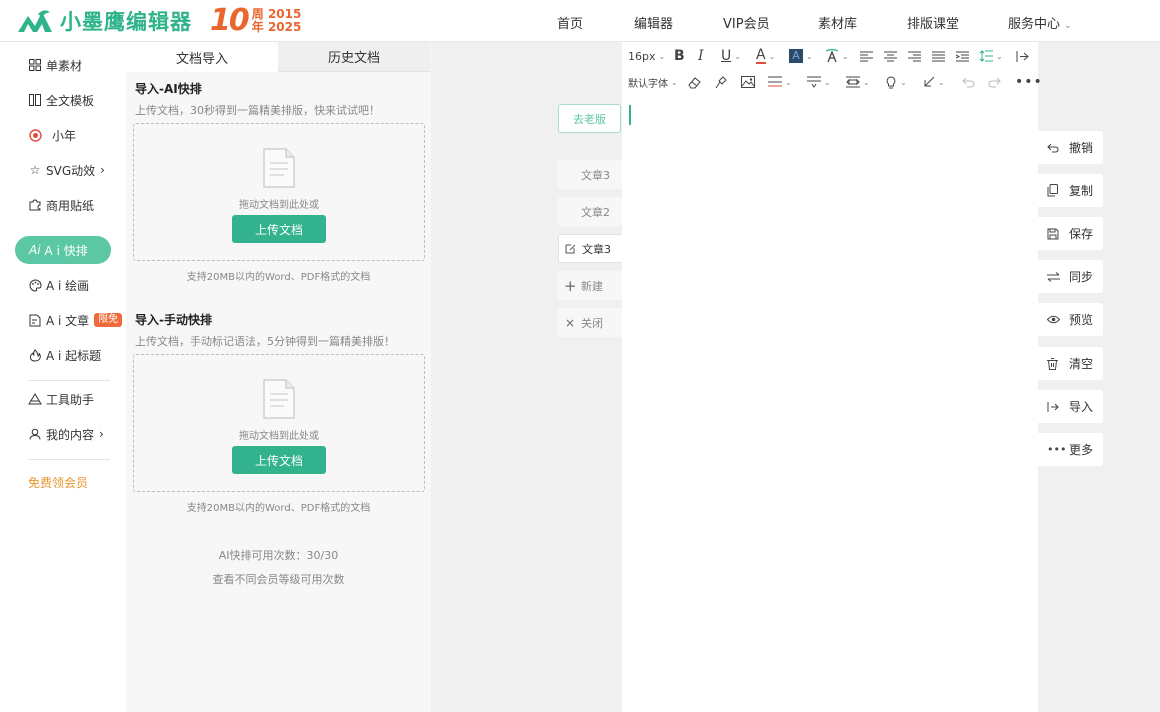 The height and width of the screenshot is (712, 1160). Describe the element at coordinates (866, 56) in the screenshot. I see `align-left-icon` at that location.